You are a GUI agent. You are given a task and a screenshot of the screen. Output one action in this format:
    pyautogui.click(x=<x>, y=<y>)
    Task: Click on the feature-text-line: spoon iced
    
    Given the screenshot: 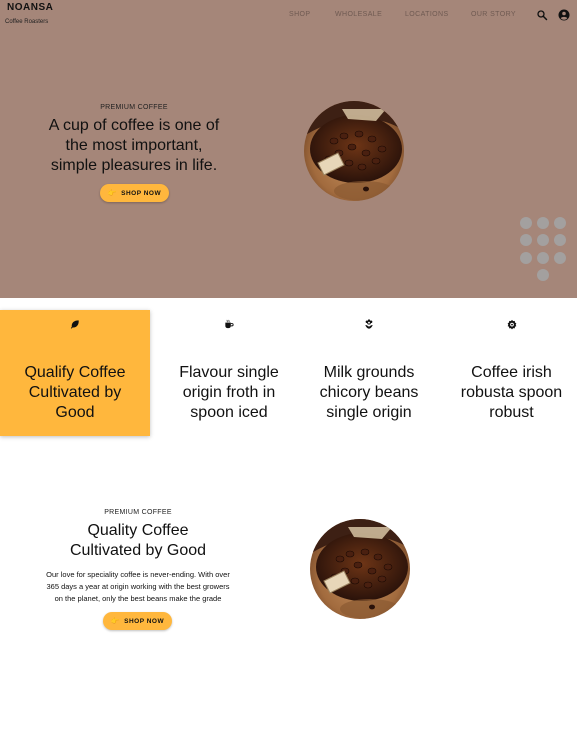 What is the action you would take?
    pyautogui.click(x=229, y=412)
    